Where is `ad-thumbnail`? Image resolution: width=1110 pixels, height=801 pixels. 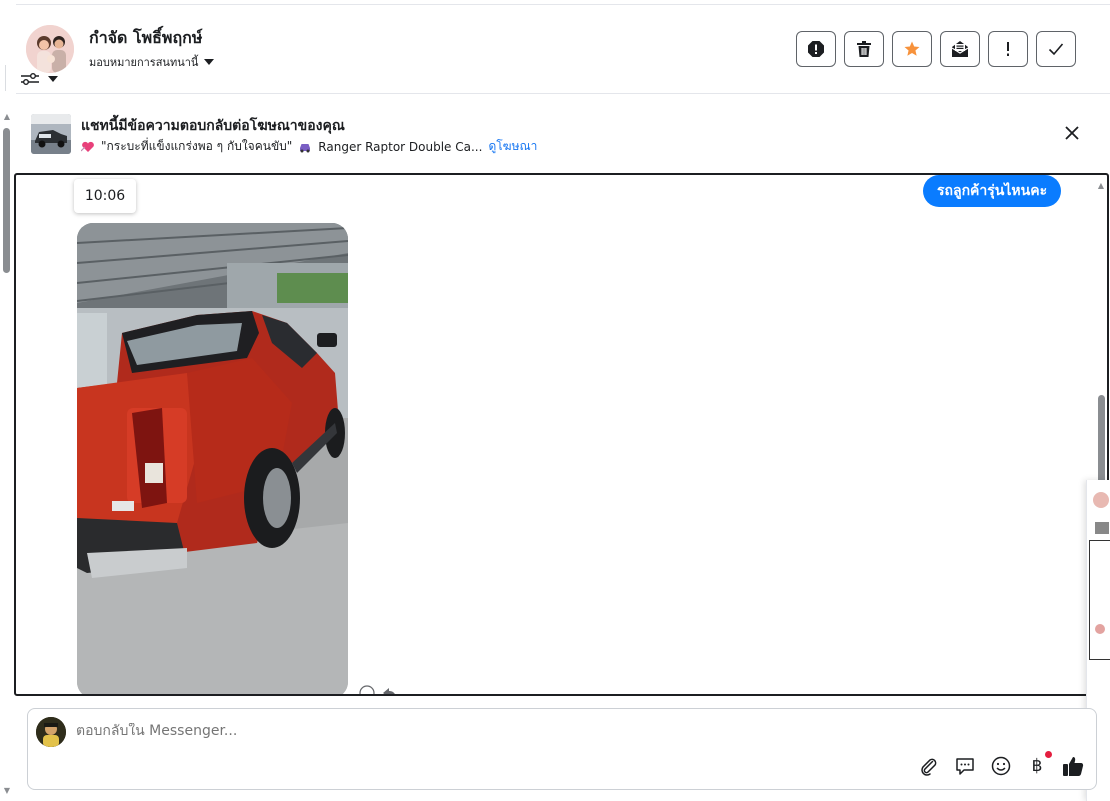 ad-thumbnail is located at coordinates (51, 134).